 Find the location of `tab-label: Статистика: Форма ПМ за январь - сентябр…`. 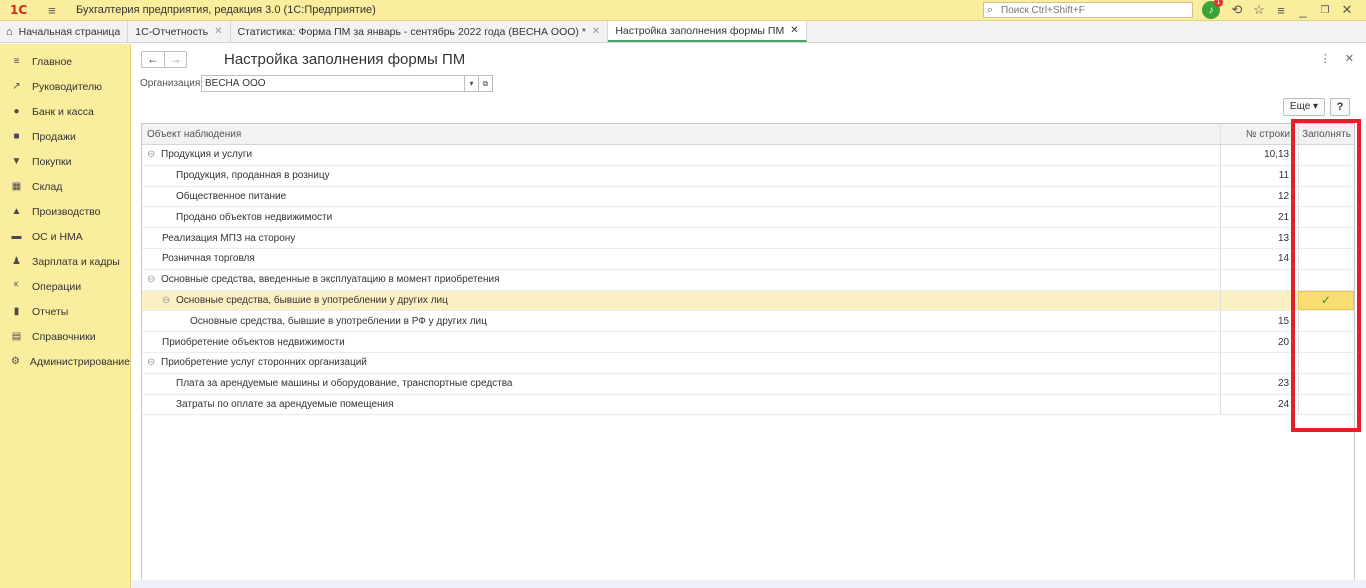

tab-label: Статистика: Форма ПМ за январь - сентябр… is located at coordinates (411, 31).